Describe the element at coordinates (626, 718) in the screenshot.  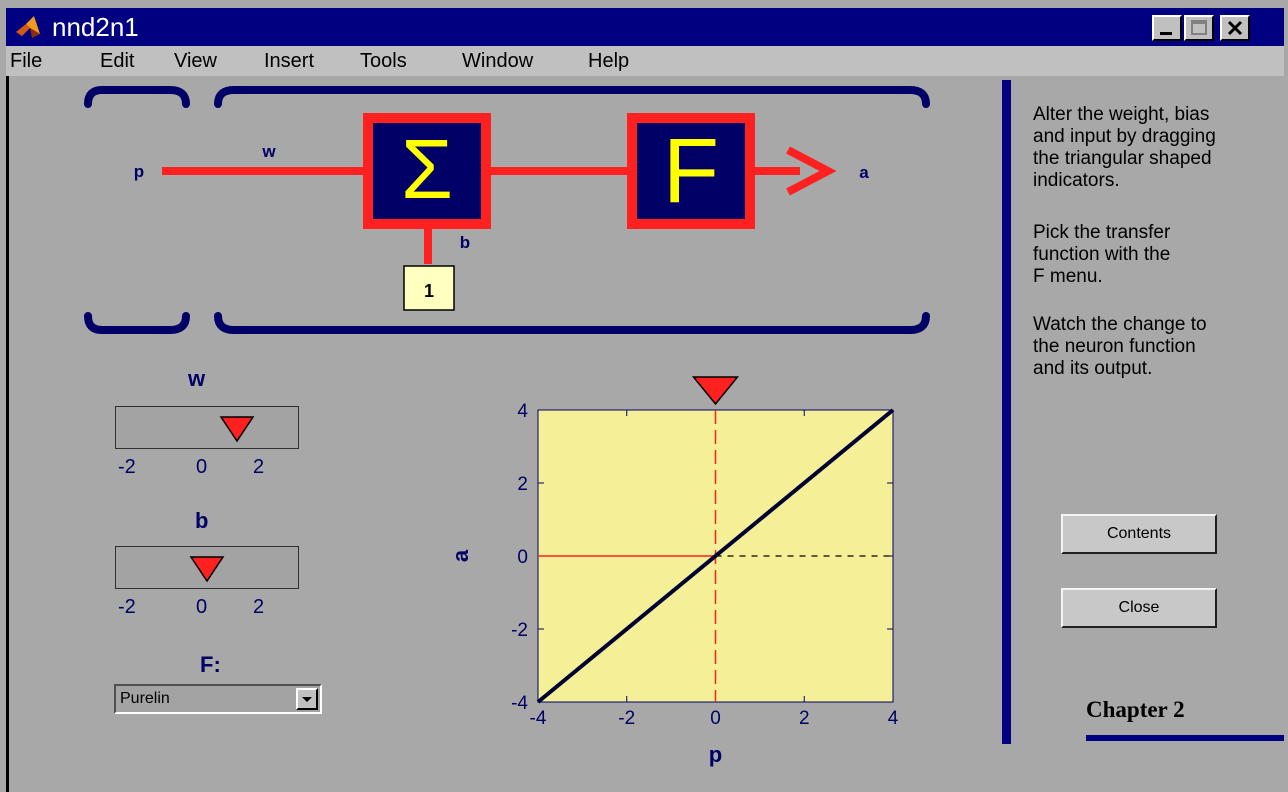
I see `x-tick-label: -2` at that location.